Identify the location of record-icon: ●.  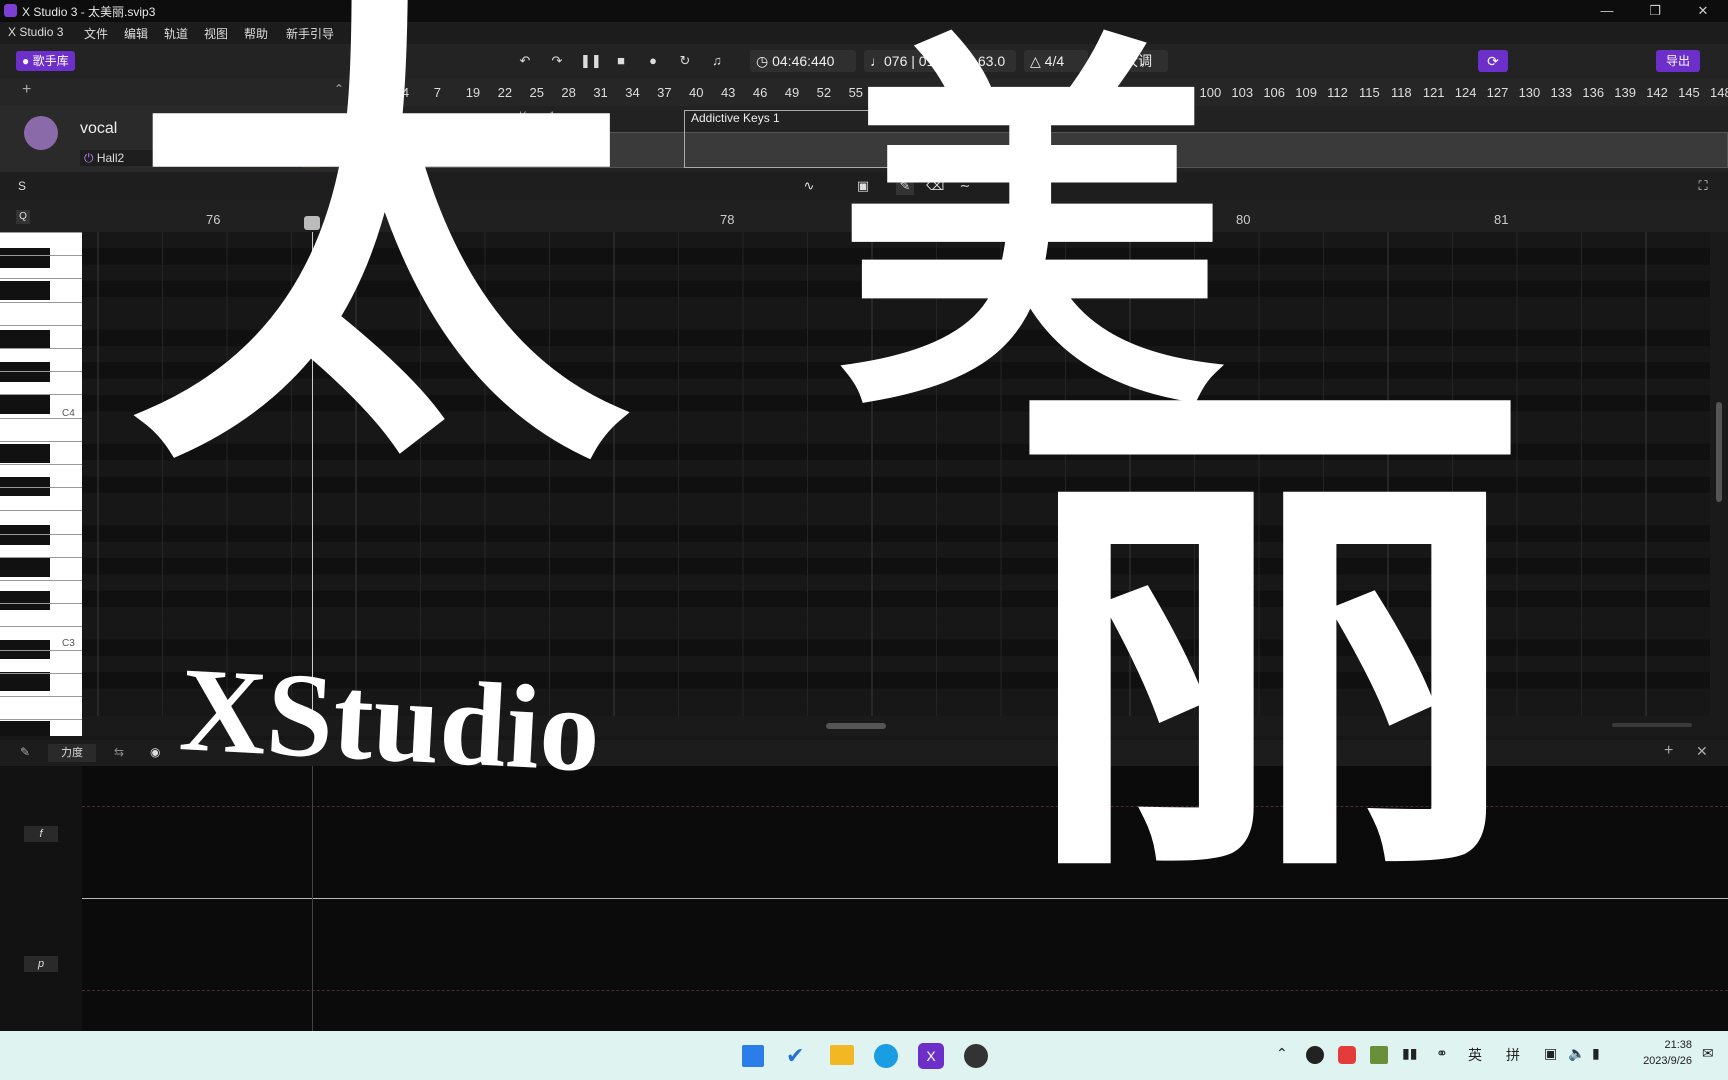
(653, 61).